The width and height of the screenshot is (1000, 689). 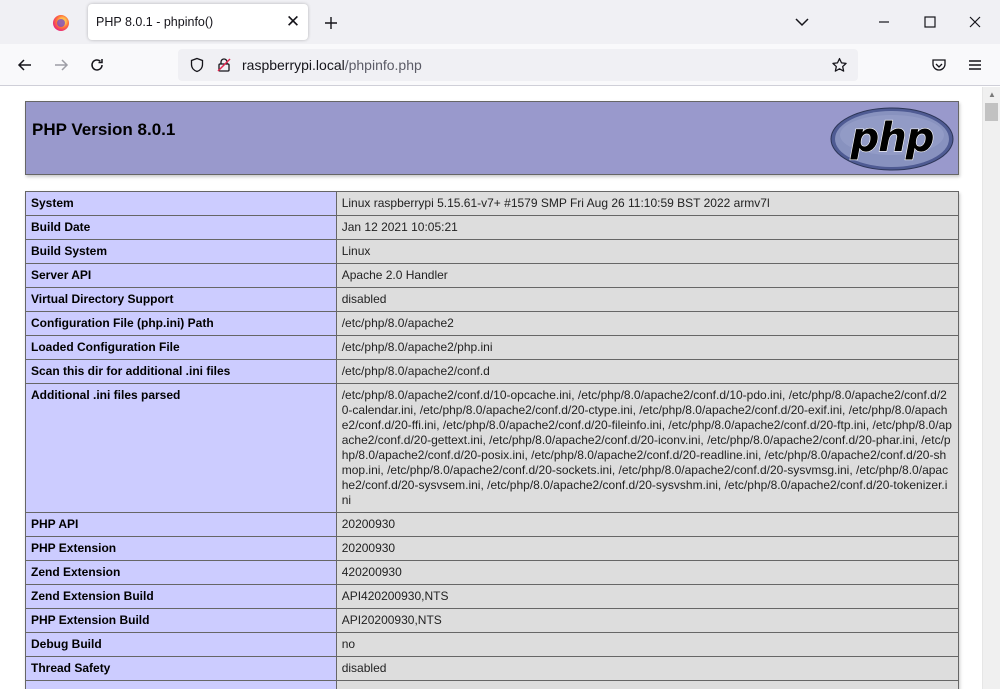 What do you see at coordinates (647, 371) in the screenshot?
I see `directive-value: /etc/php/8.0/apache2/conf.d` at bounding box center [647, 371].